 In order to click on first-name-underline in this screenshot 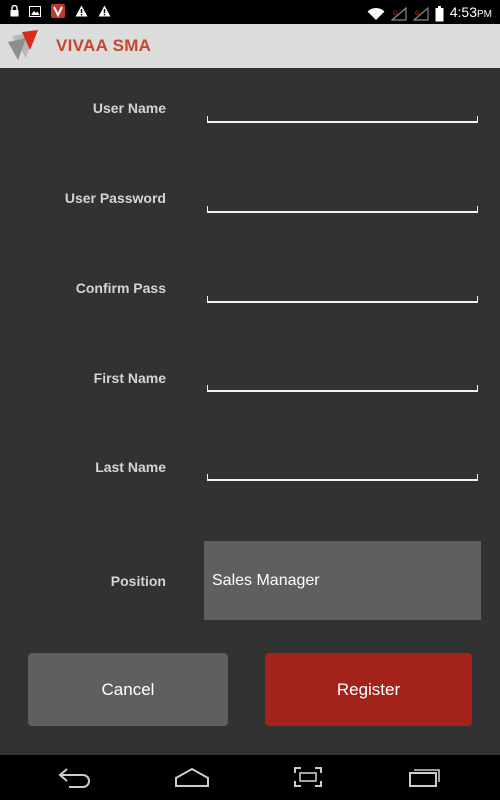, I will do `click(342, 388)`.